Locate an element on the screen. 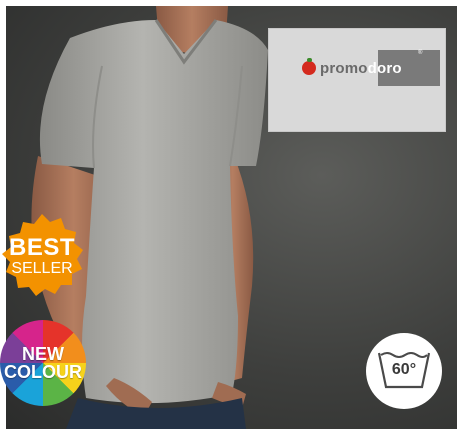  tomato-icon is located at coordinates (309, 66).